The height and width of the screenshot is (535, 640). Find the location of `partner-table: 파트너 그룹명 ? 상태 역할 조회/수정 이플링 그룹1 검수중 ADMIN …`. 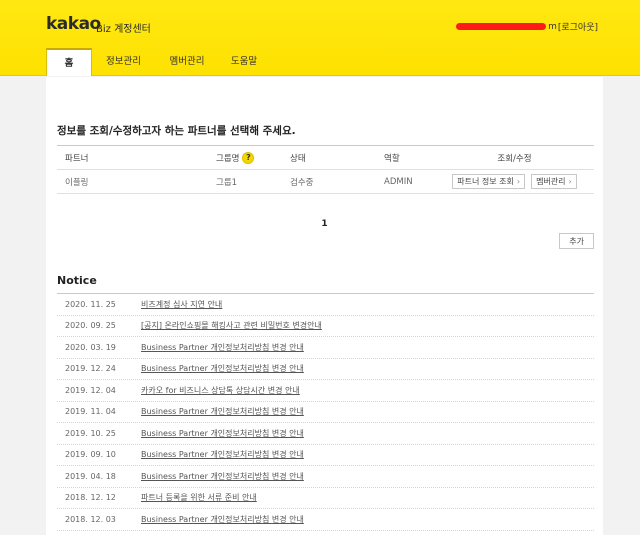

partner-table: 파트너 그룹명 ? 상태 역할 조회/수정 이플링 그룹1 검수중 ADMIN … is located at coordinates (325, 169).